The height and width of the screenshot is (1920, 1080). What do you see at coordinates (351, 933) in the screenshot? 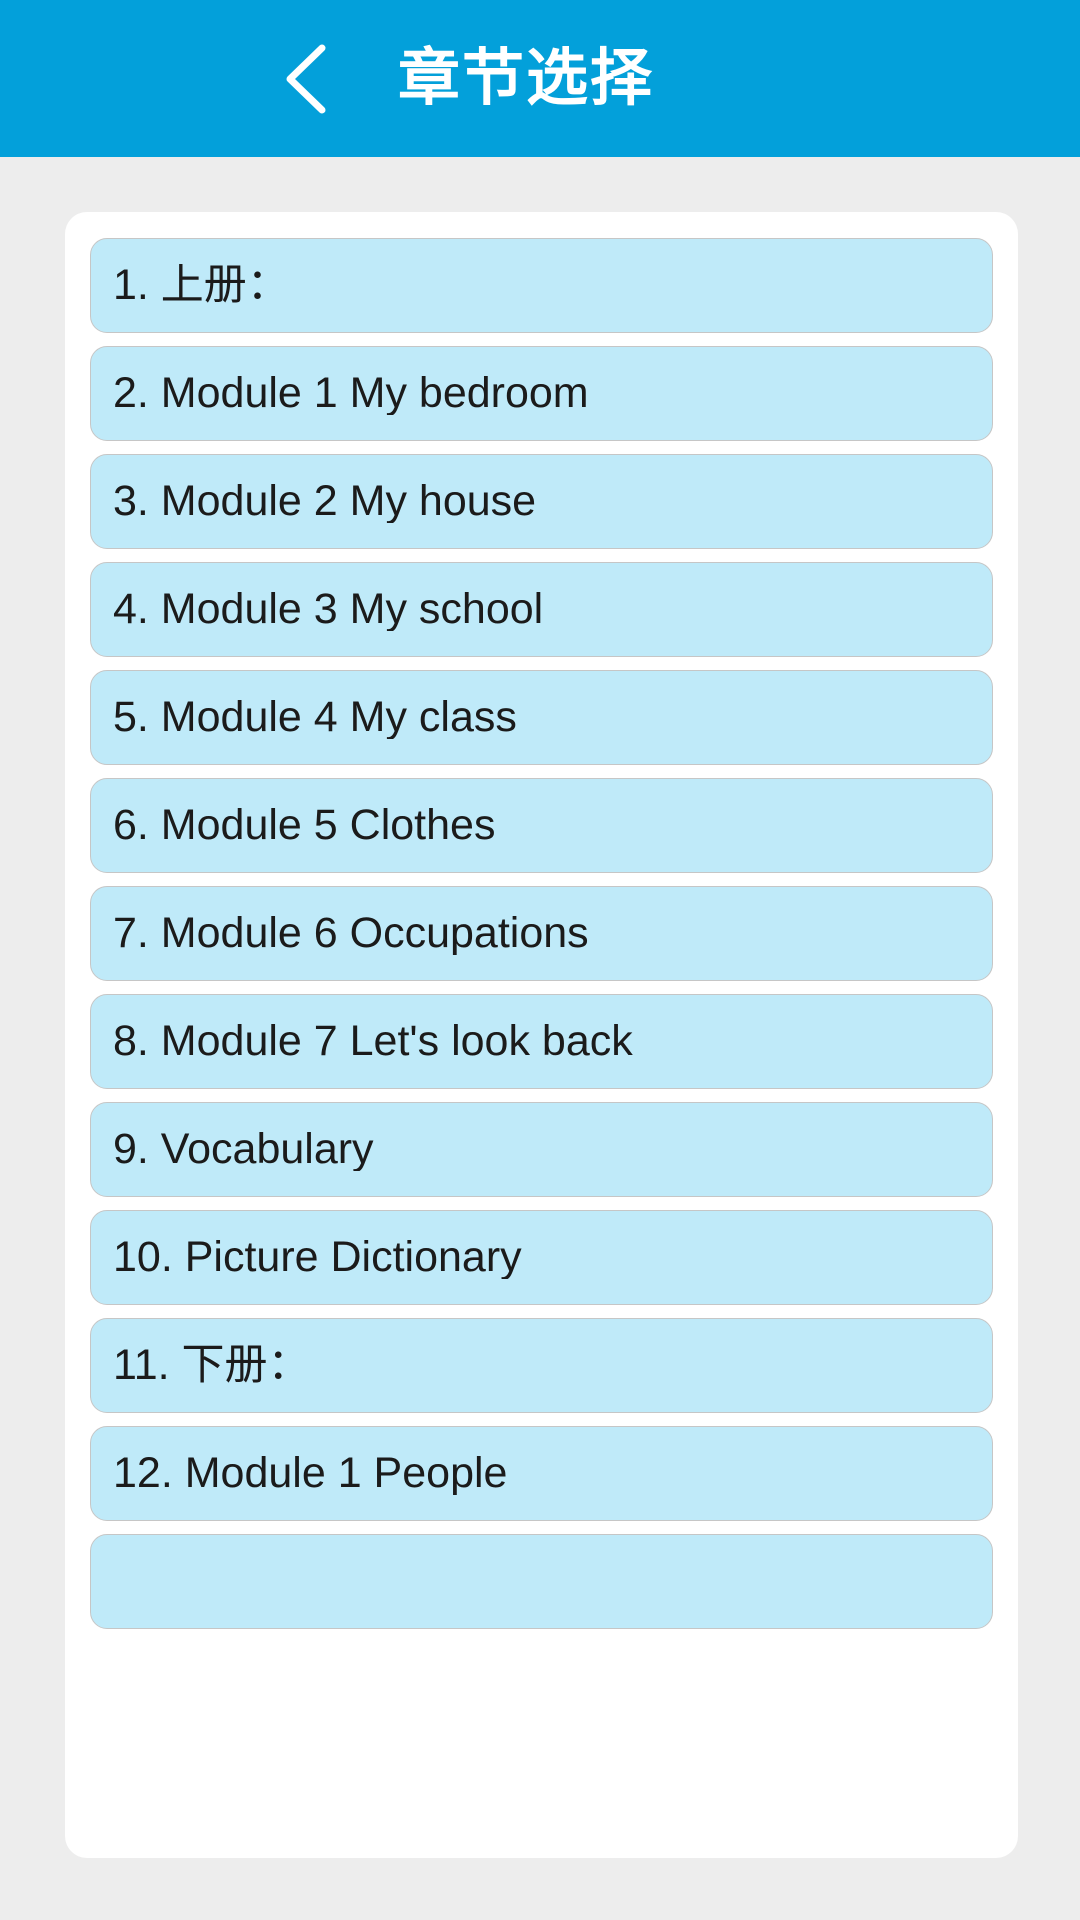
I see `chapter-item-label: 7. Module 6 Occupations` at bounding box center [351, 933].